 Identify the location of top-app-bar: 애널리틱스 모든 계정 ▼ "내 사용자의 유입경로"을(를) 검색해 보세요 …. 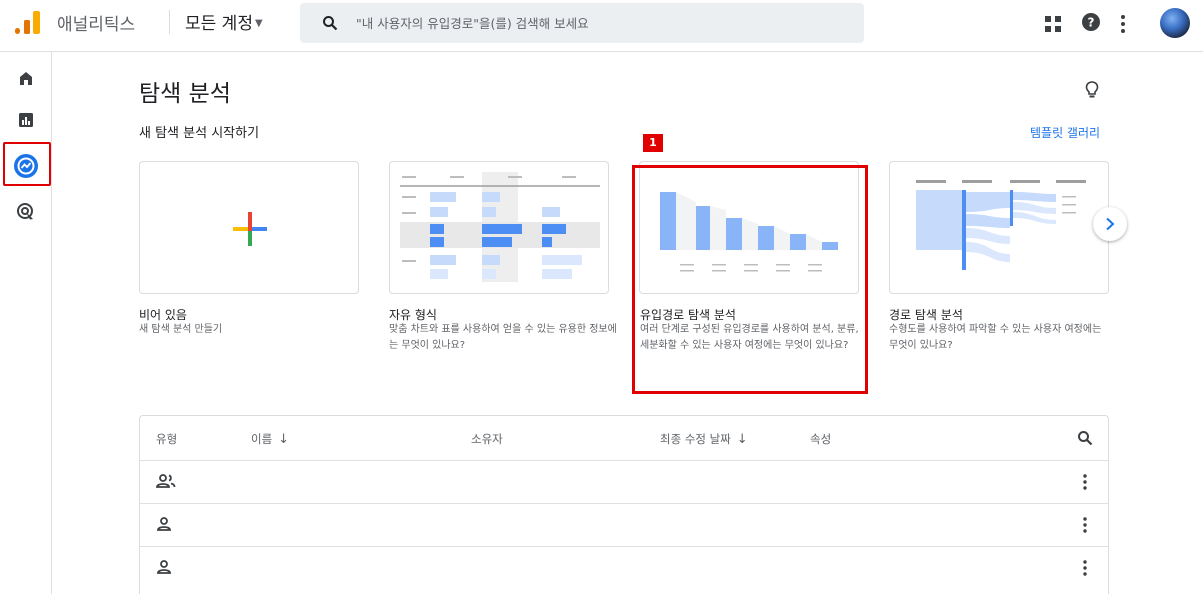
(601, 26).